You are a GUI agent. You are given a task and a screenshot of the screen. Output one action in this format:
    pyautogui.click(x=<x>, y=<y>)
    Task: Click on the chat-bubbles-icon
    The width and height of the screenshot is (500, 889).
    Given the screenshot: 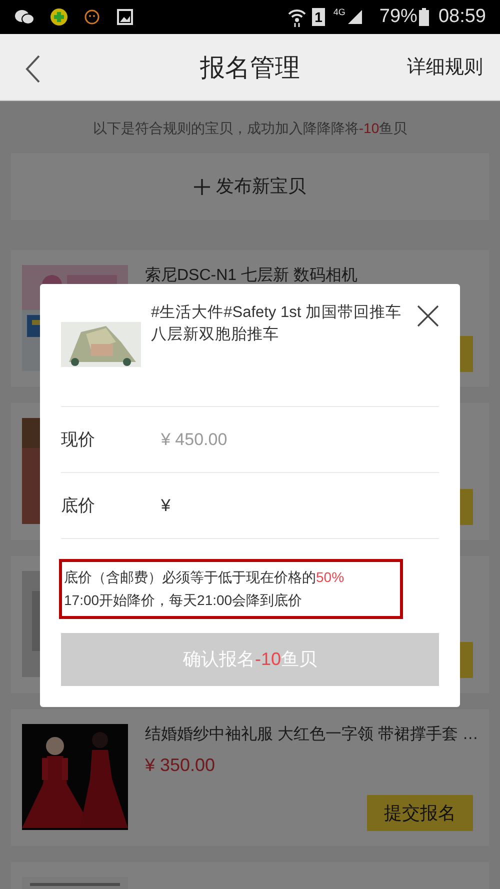 What is the action you would take?
    pyautogui.click(x=24, y=17)
    